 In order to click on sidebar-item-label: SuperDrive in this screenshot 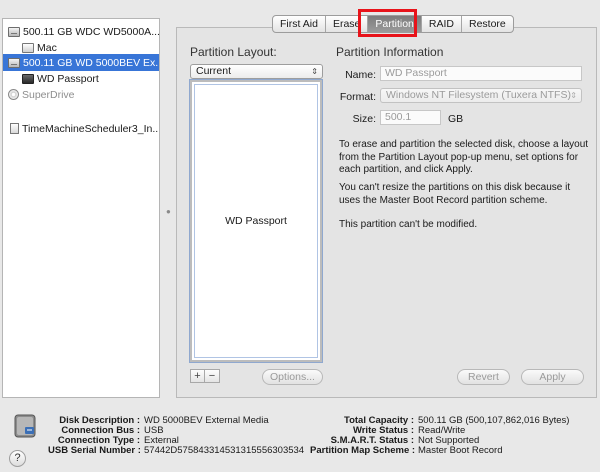, I will do `click(48, 94)`.